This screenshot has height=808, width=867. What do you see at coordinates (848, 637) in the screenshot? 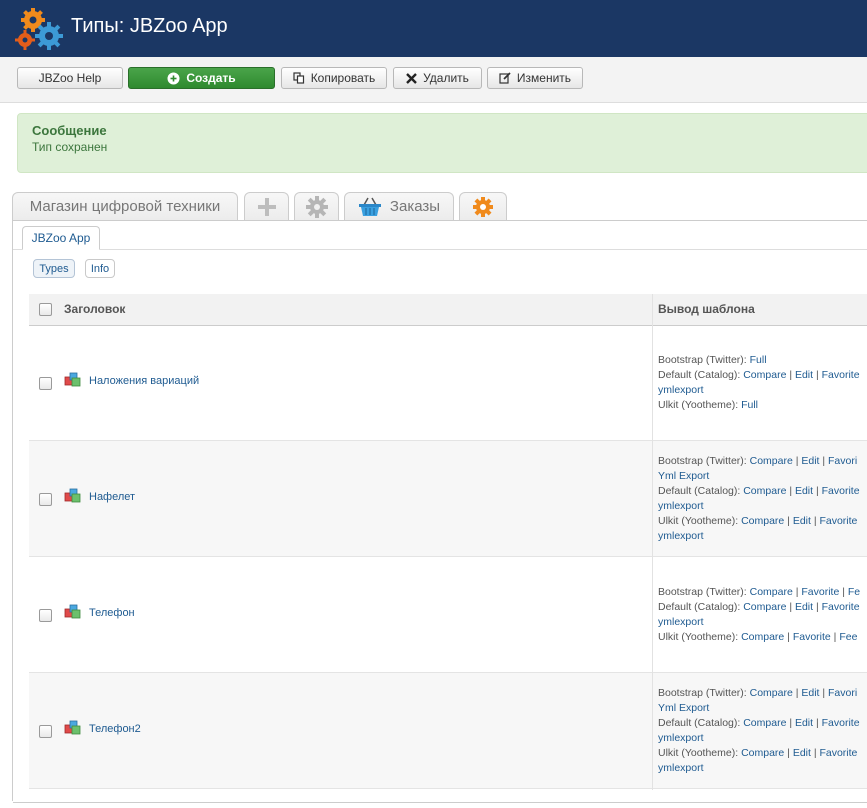
I see `template-link: Fee` at bounding box center [848, 637].